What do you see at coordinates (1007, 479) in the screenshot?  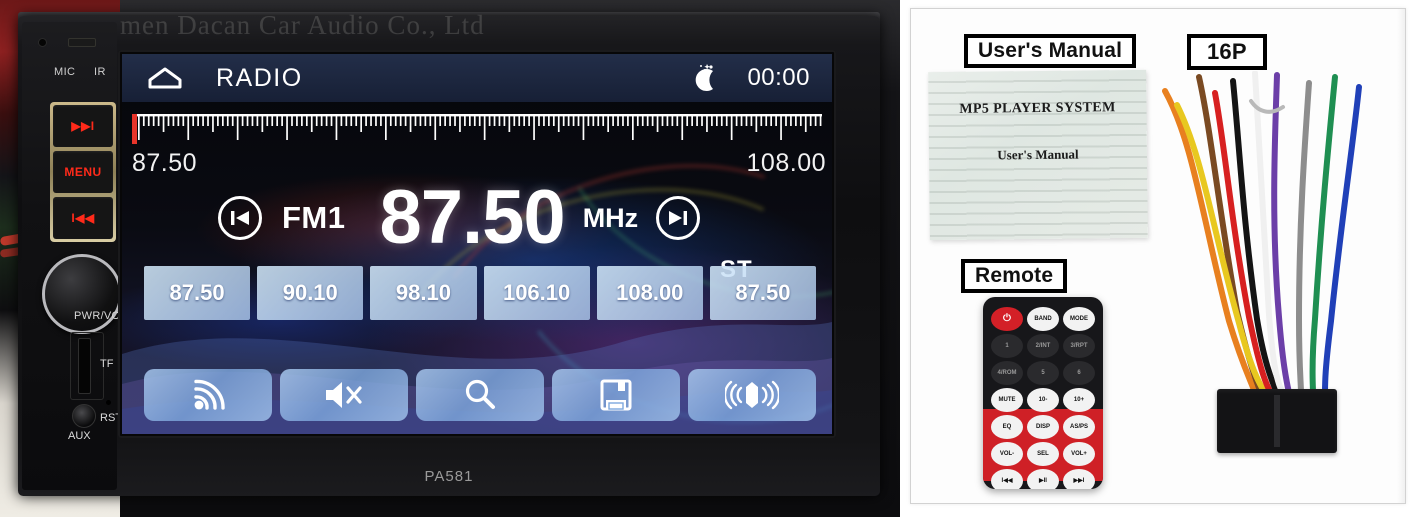 I see `remote-key: I◀◀` at bounding box center [1007, 479].